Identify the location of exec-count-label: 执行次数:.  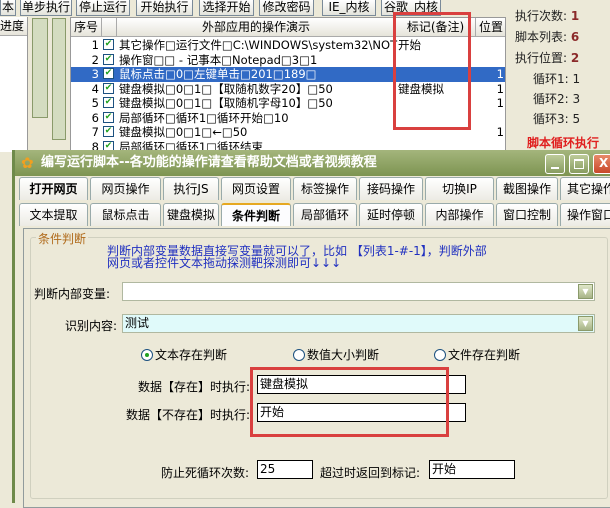
(541, 16).